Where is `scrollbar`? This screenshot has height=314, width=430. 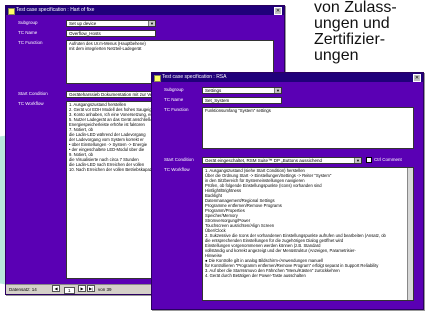
scrollbar is located at coordinates (410, 234).